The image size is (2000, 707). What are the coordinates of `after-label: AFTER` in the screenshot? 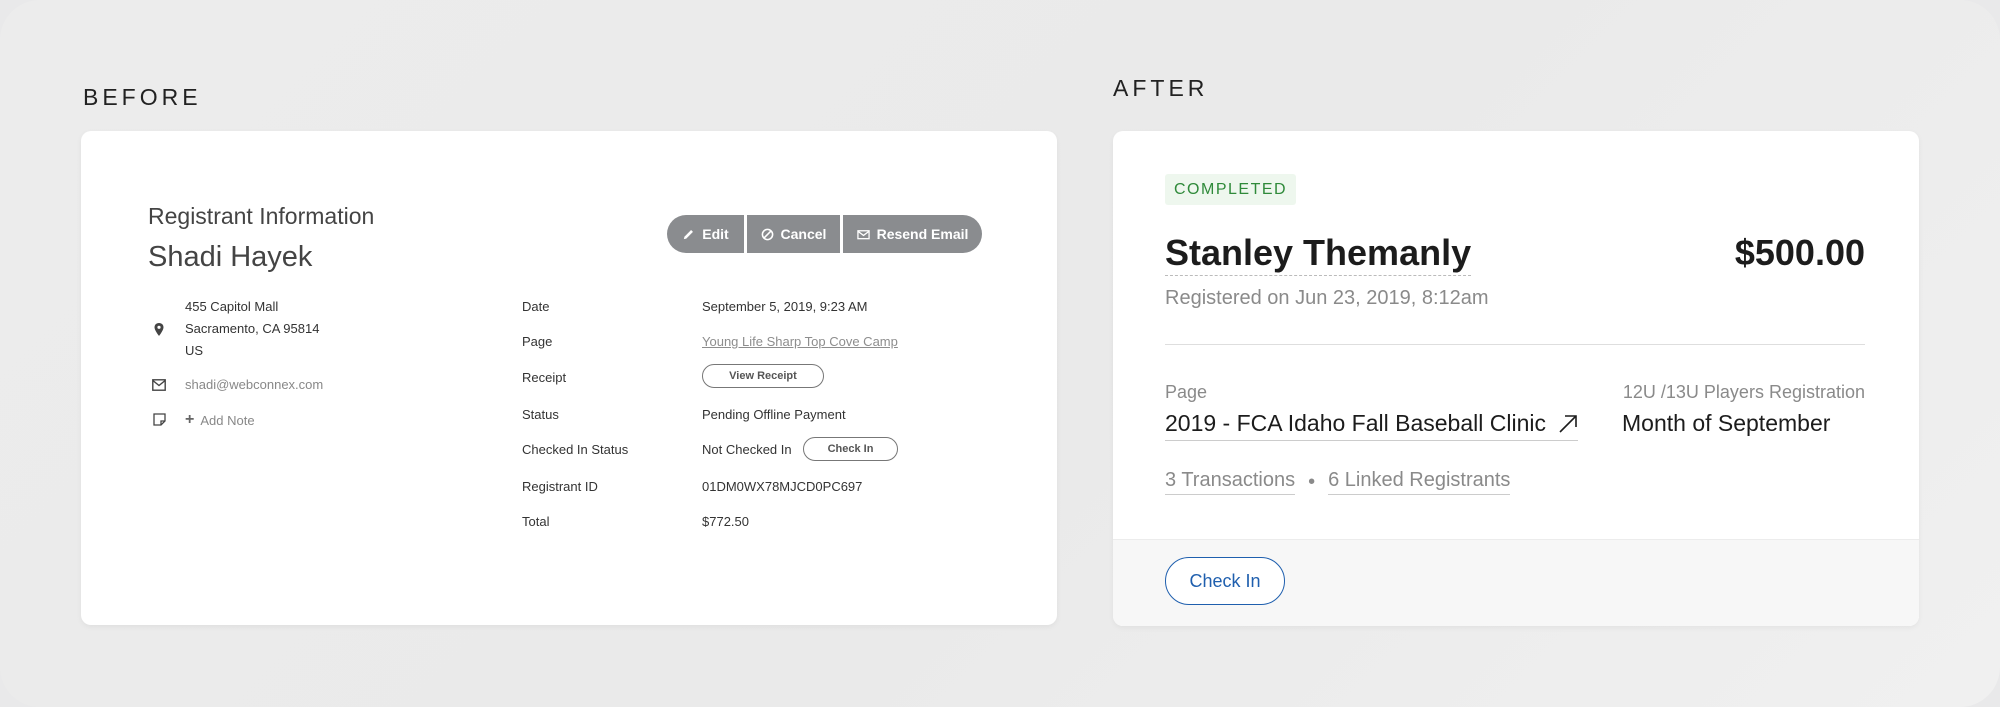 It's located at (1161, 88).